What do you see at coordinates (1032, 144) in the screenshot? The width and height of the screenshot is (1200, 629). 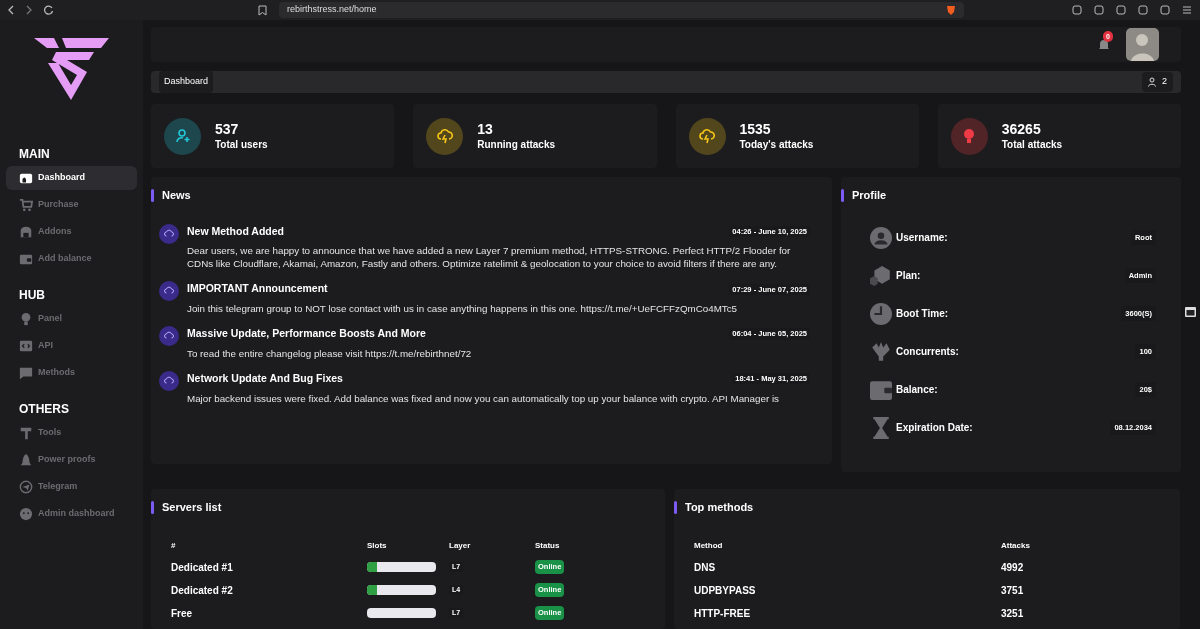 I see `stat-label: Total attacks` at bounding box center [1032, 144].